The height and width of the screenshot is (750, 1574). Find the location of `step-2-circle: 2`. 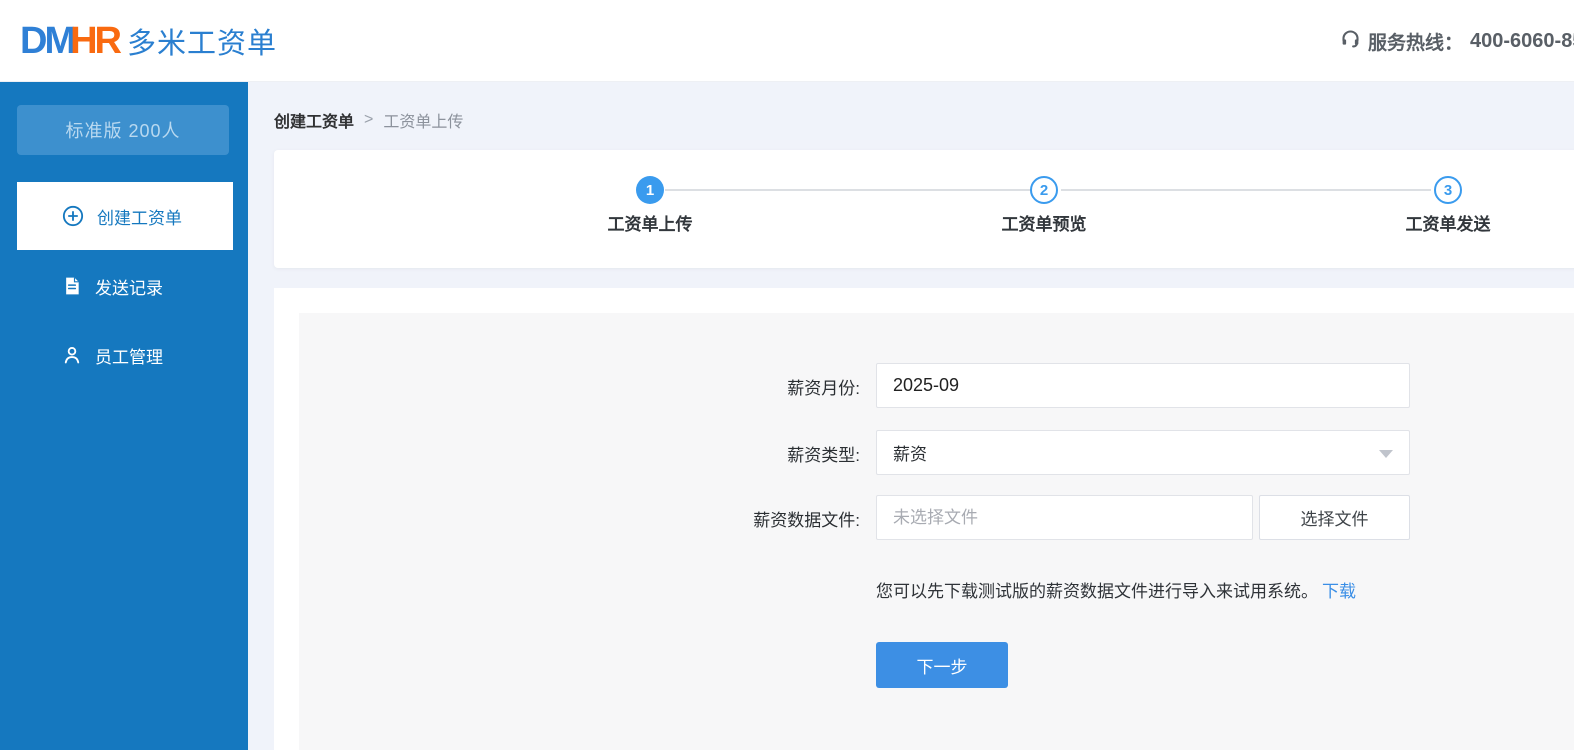

step-2-circle: 2 is located at coordinates (1044, 190).